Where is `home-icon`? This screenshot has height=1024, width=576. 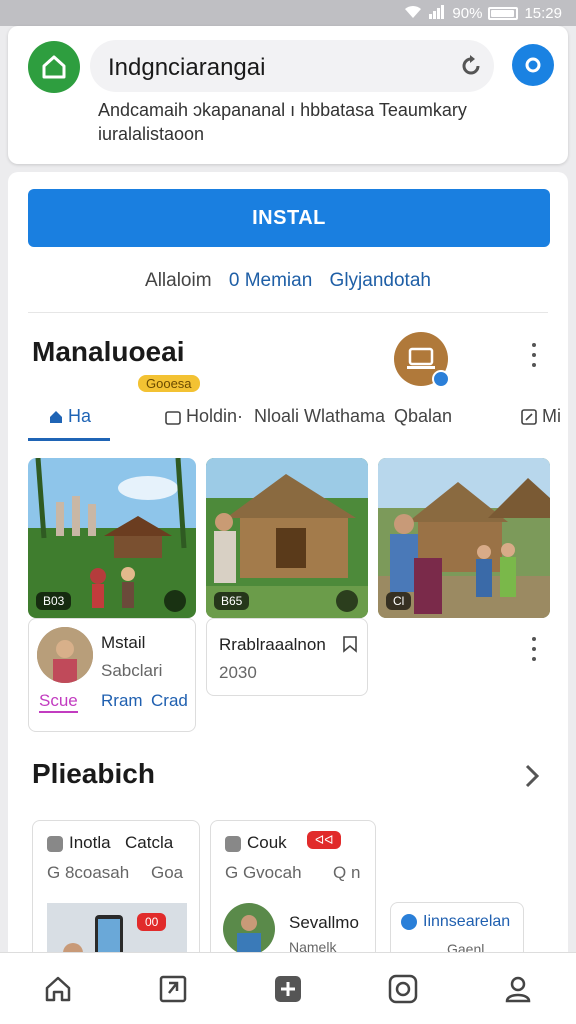
home-icon is located at coordinates (57, 988).